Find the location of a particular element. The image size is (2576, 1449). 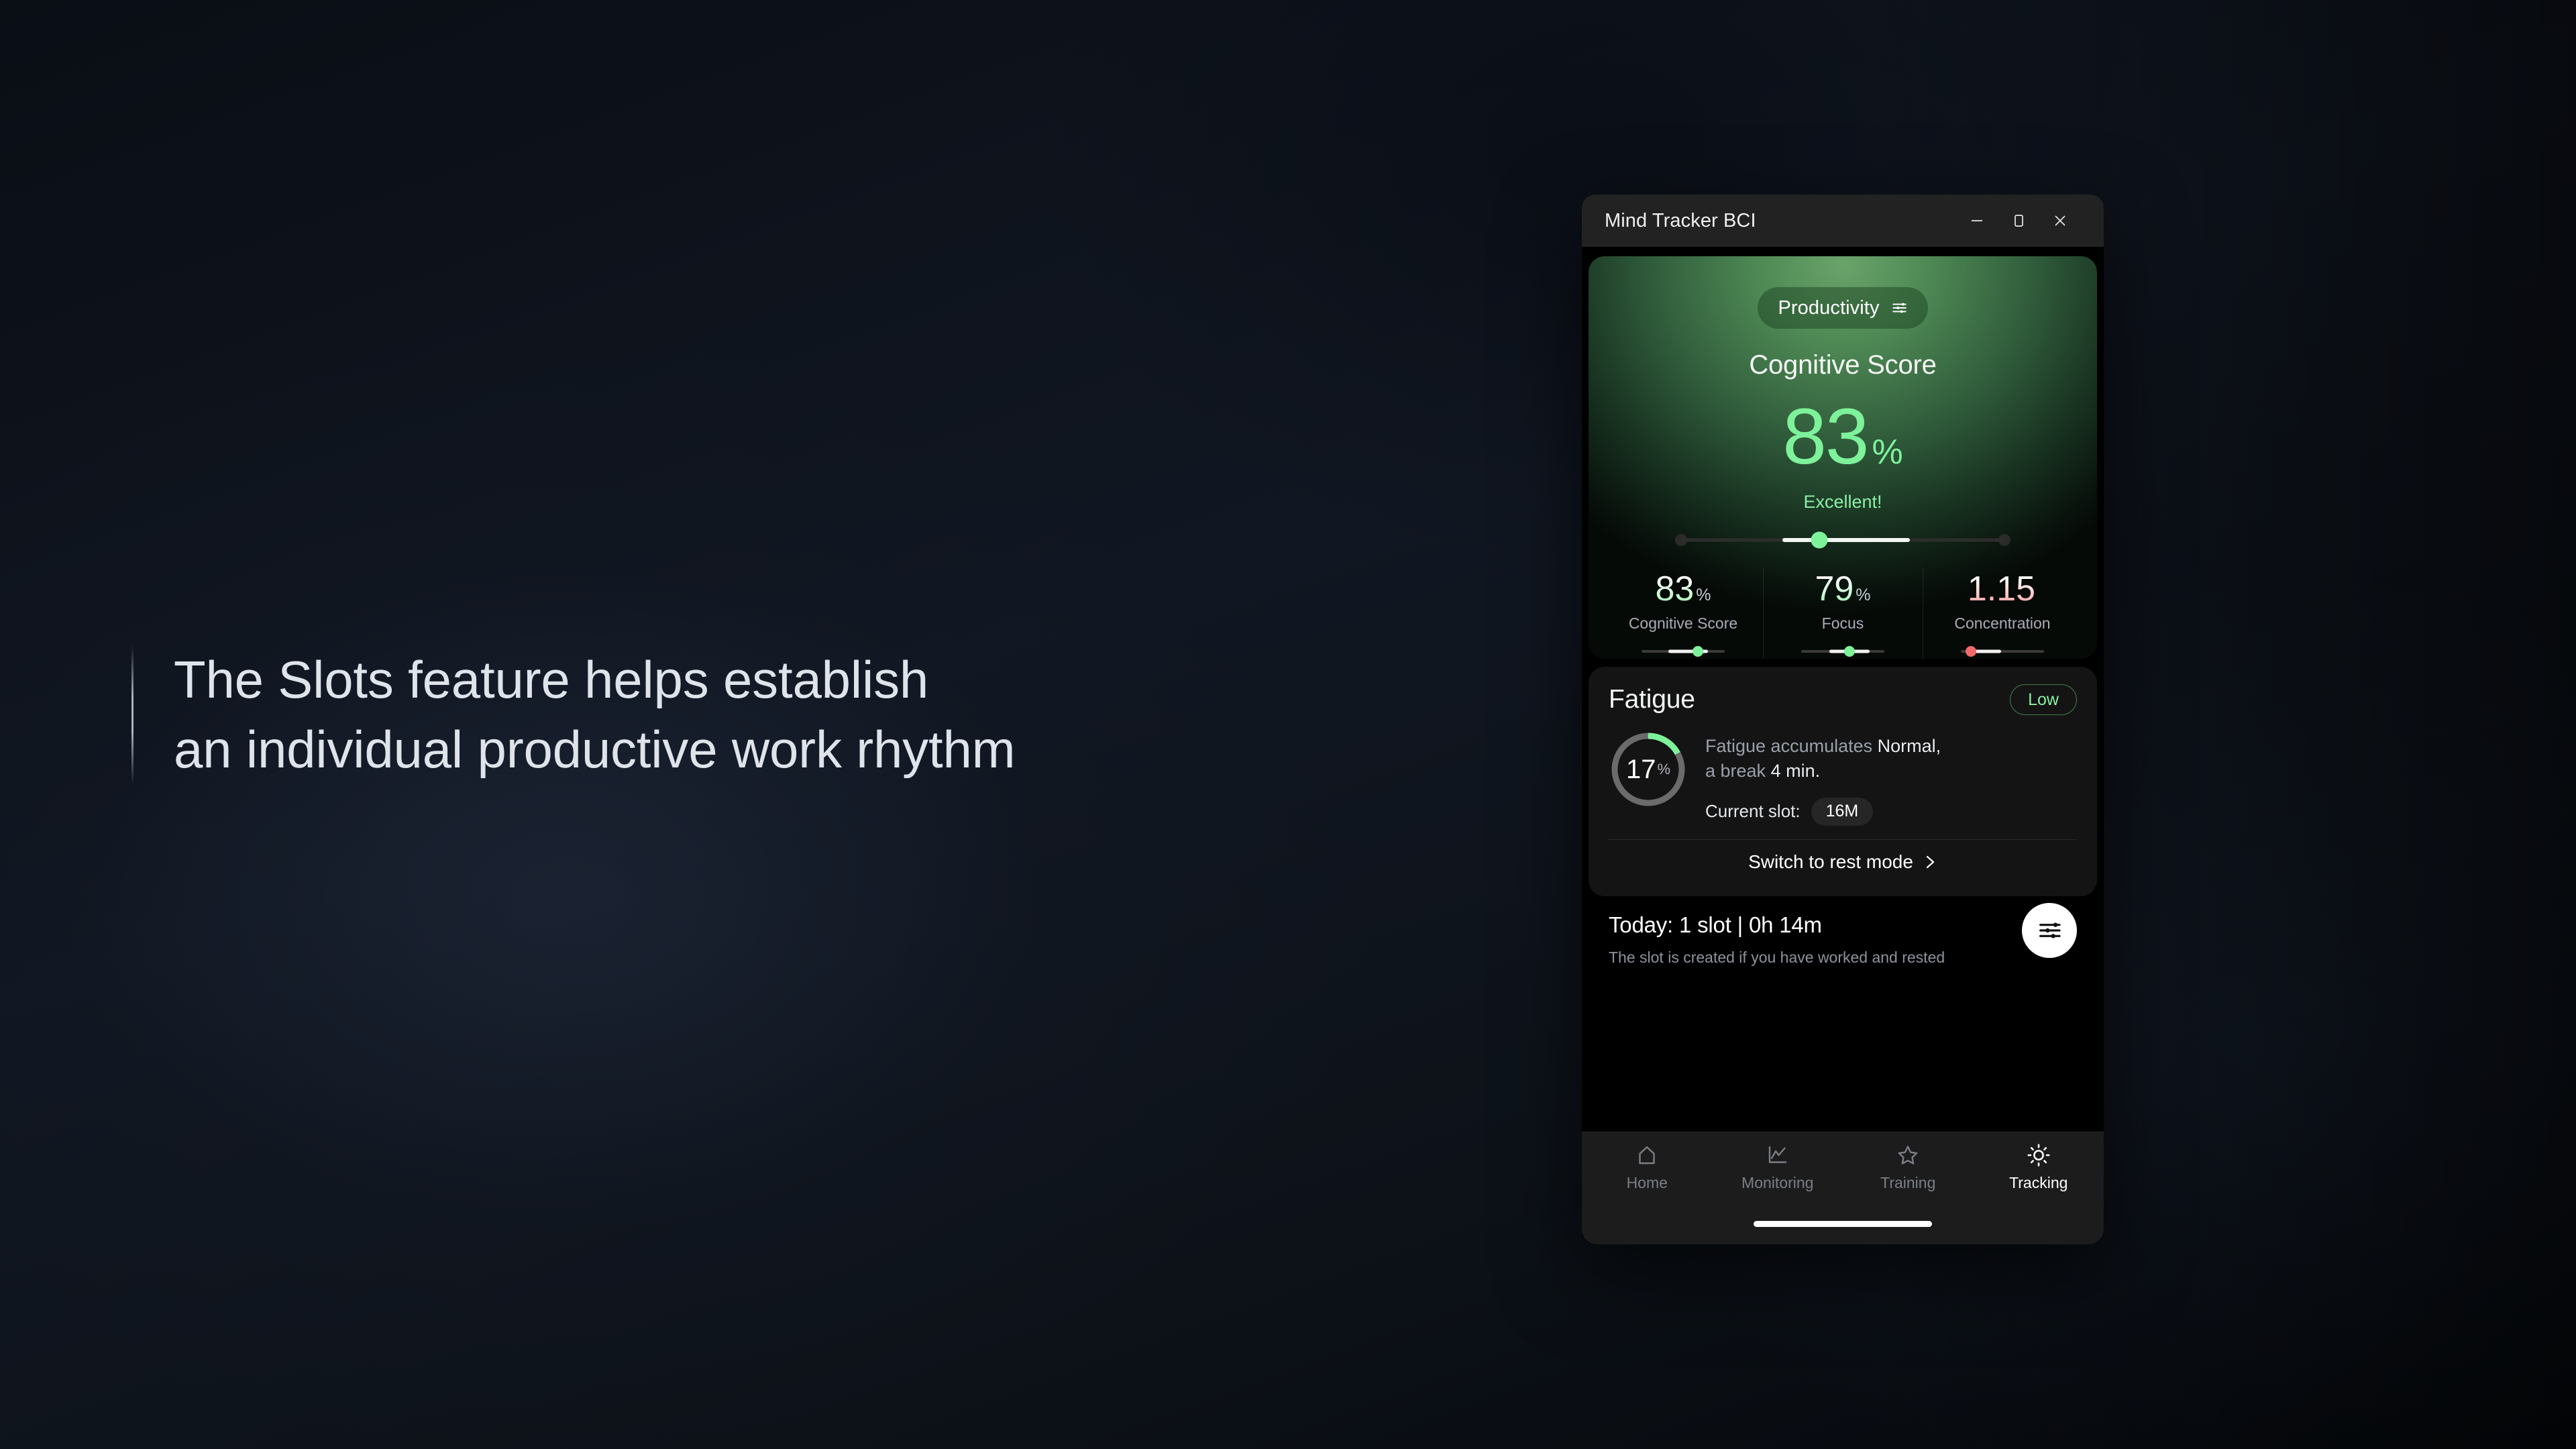

current-slot-label: Current slot: is located at coordinates (1753, 811).